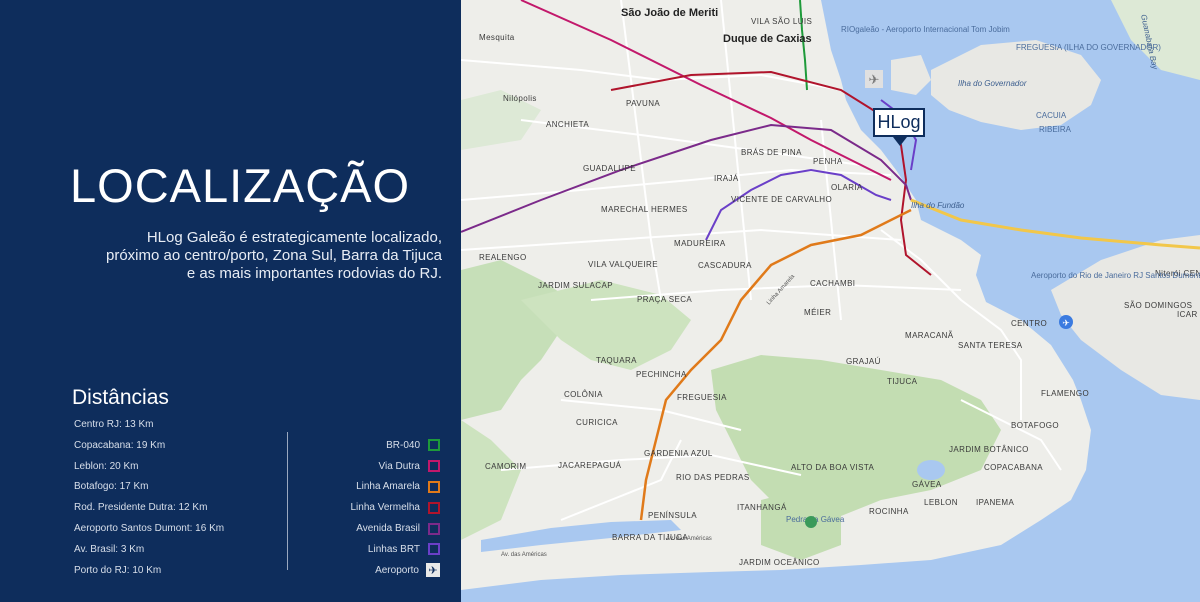 The width and height of the screenshot is (1200, 602). Describe the element at coordinates (689, 539) in the screenshot. I see `road-label: Av. das Américas` at that location.